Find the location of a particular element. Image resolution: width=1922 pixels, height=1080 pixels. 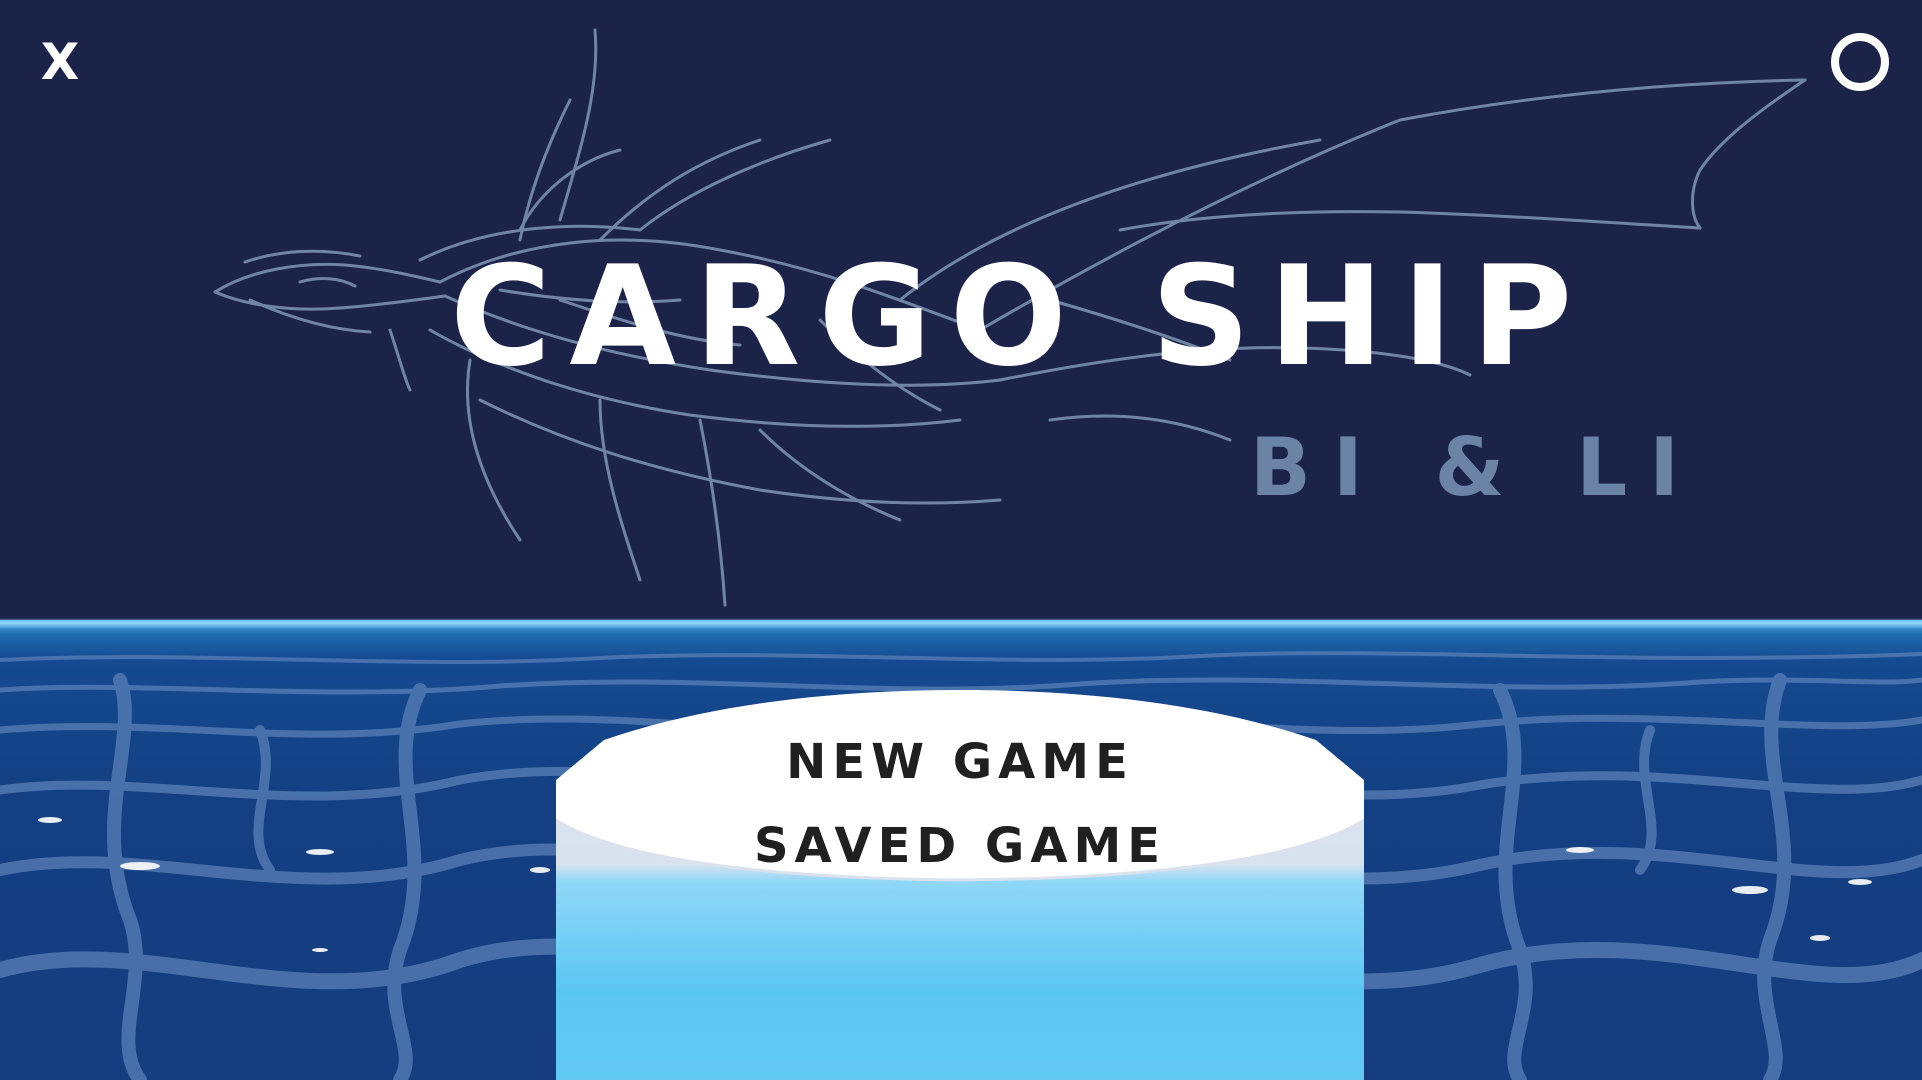

new-game-button: NEW GAME is located at coordinates (960, 762).